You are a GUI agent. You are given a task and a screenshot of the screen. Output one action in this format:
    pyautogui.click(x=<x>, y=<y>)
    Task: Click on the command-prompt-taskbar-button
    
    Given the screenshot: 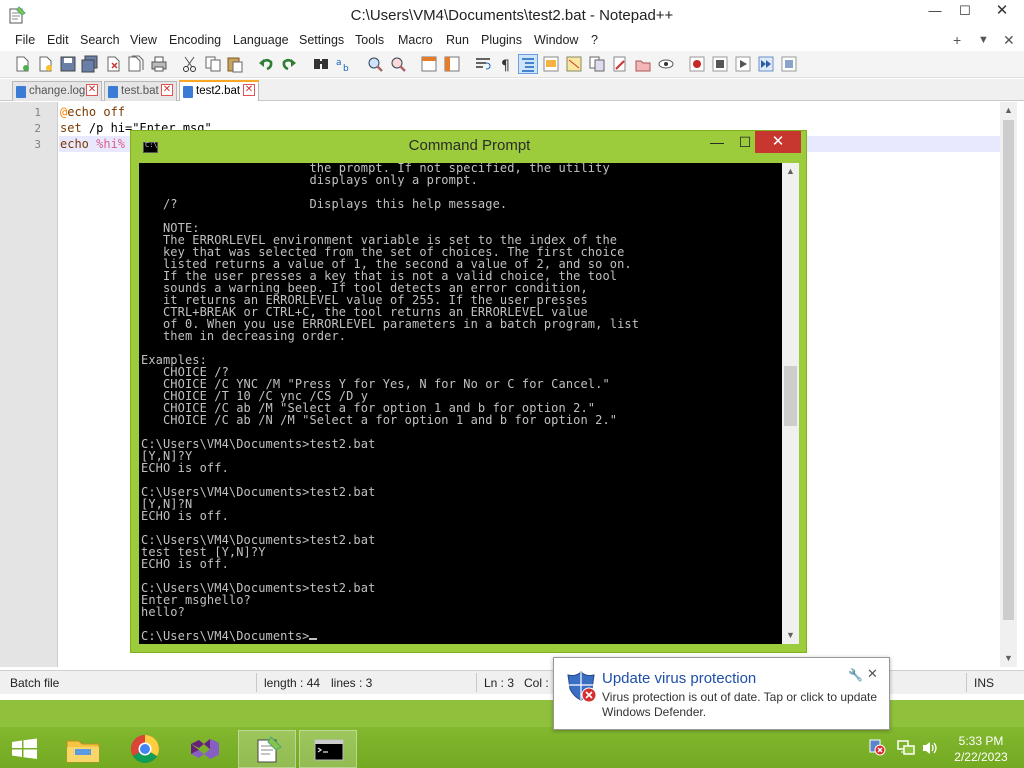 What is the action you would take?
    pyautogui.click(x=328, y=749)
    